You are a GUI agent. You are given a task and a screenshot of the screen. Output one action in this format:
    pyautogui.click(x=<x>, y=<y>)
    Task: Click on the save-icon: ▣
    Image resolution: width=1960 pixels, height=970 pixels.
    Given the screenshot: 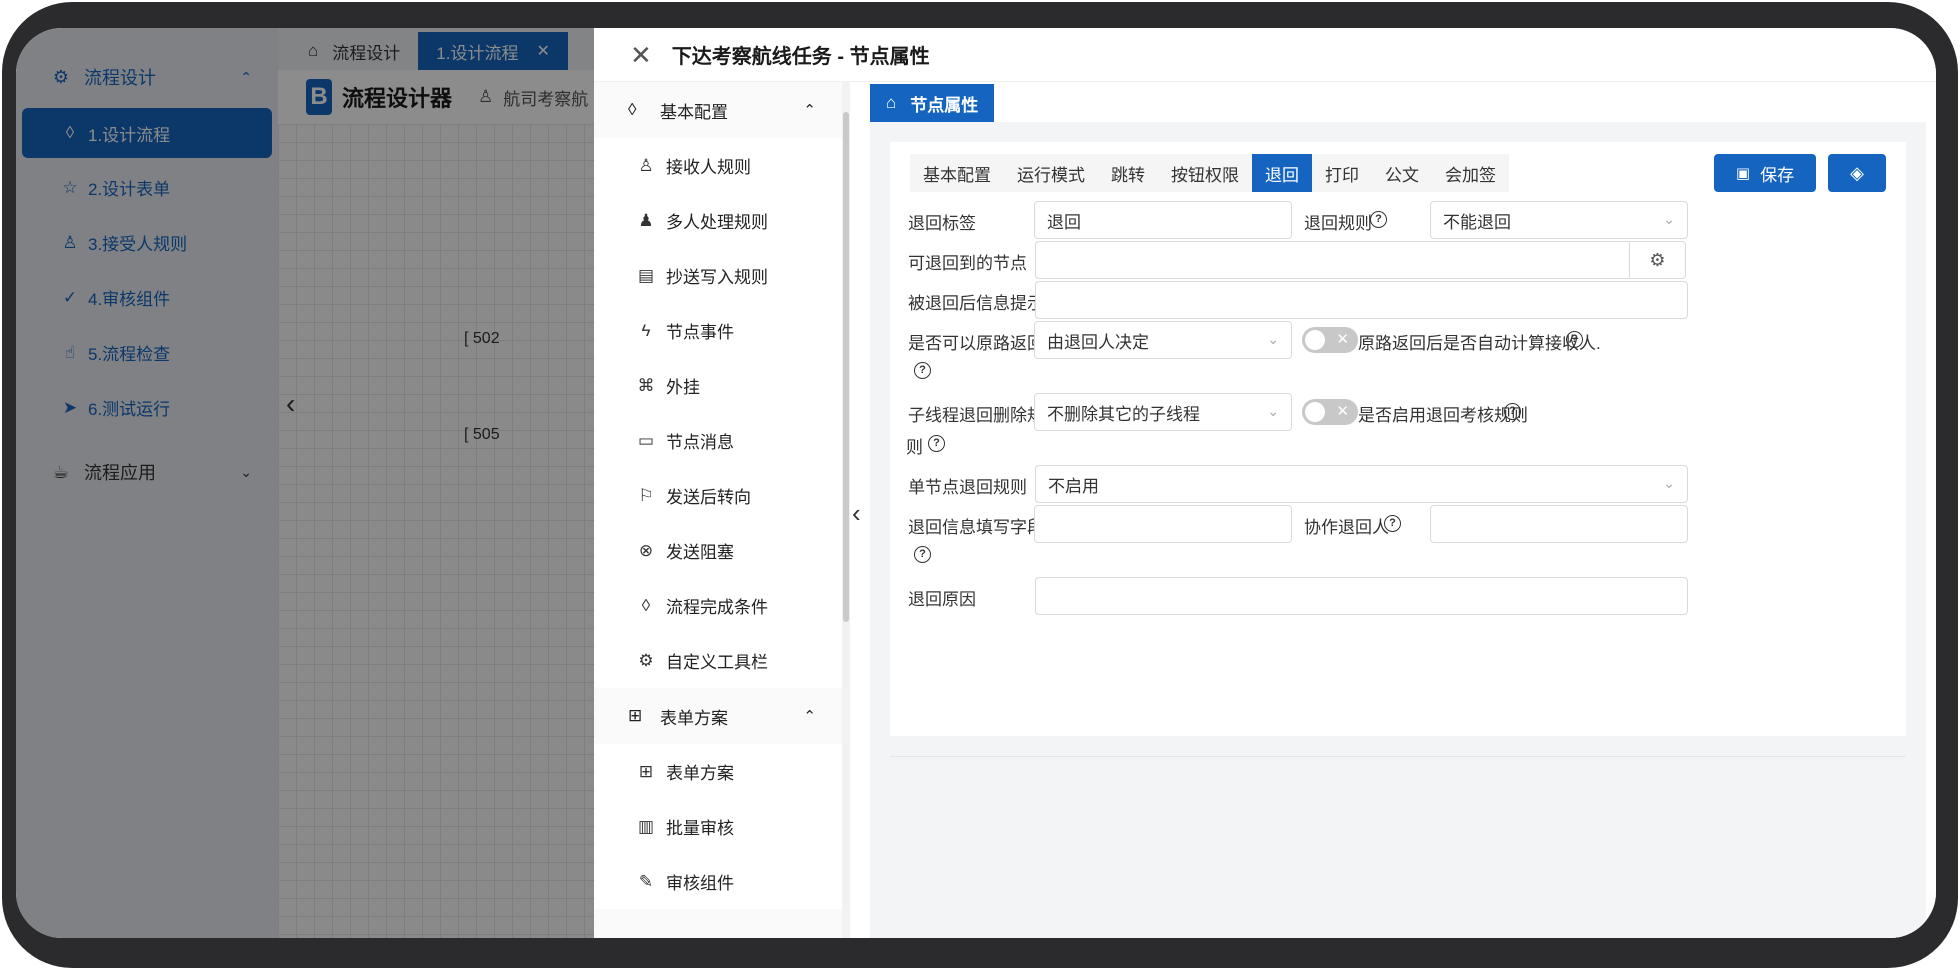 What is the action you would take?
    pyautogui.click(x=1743, y=173)
    